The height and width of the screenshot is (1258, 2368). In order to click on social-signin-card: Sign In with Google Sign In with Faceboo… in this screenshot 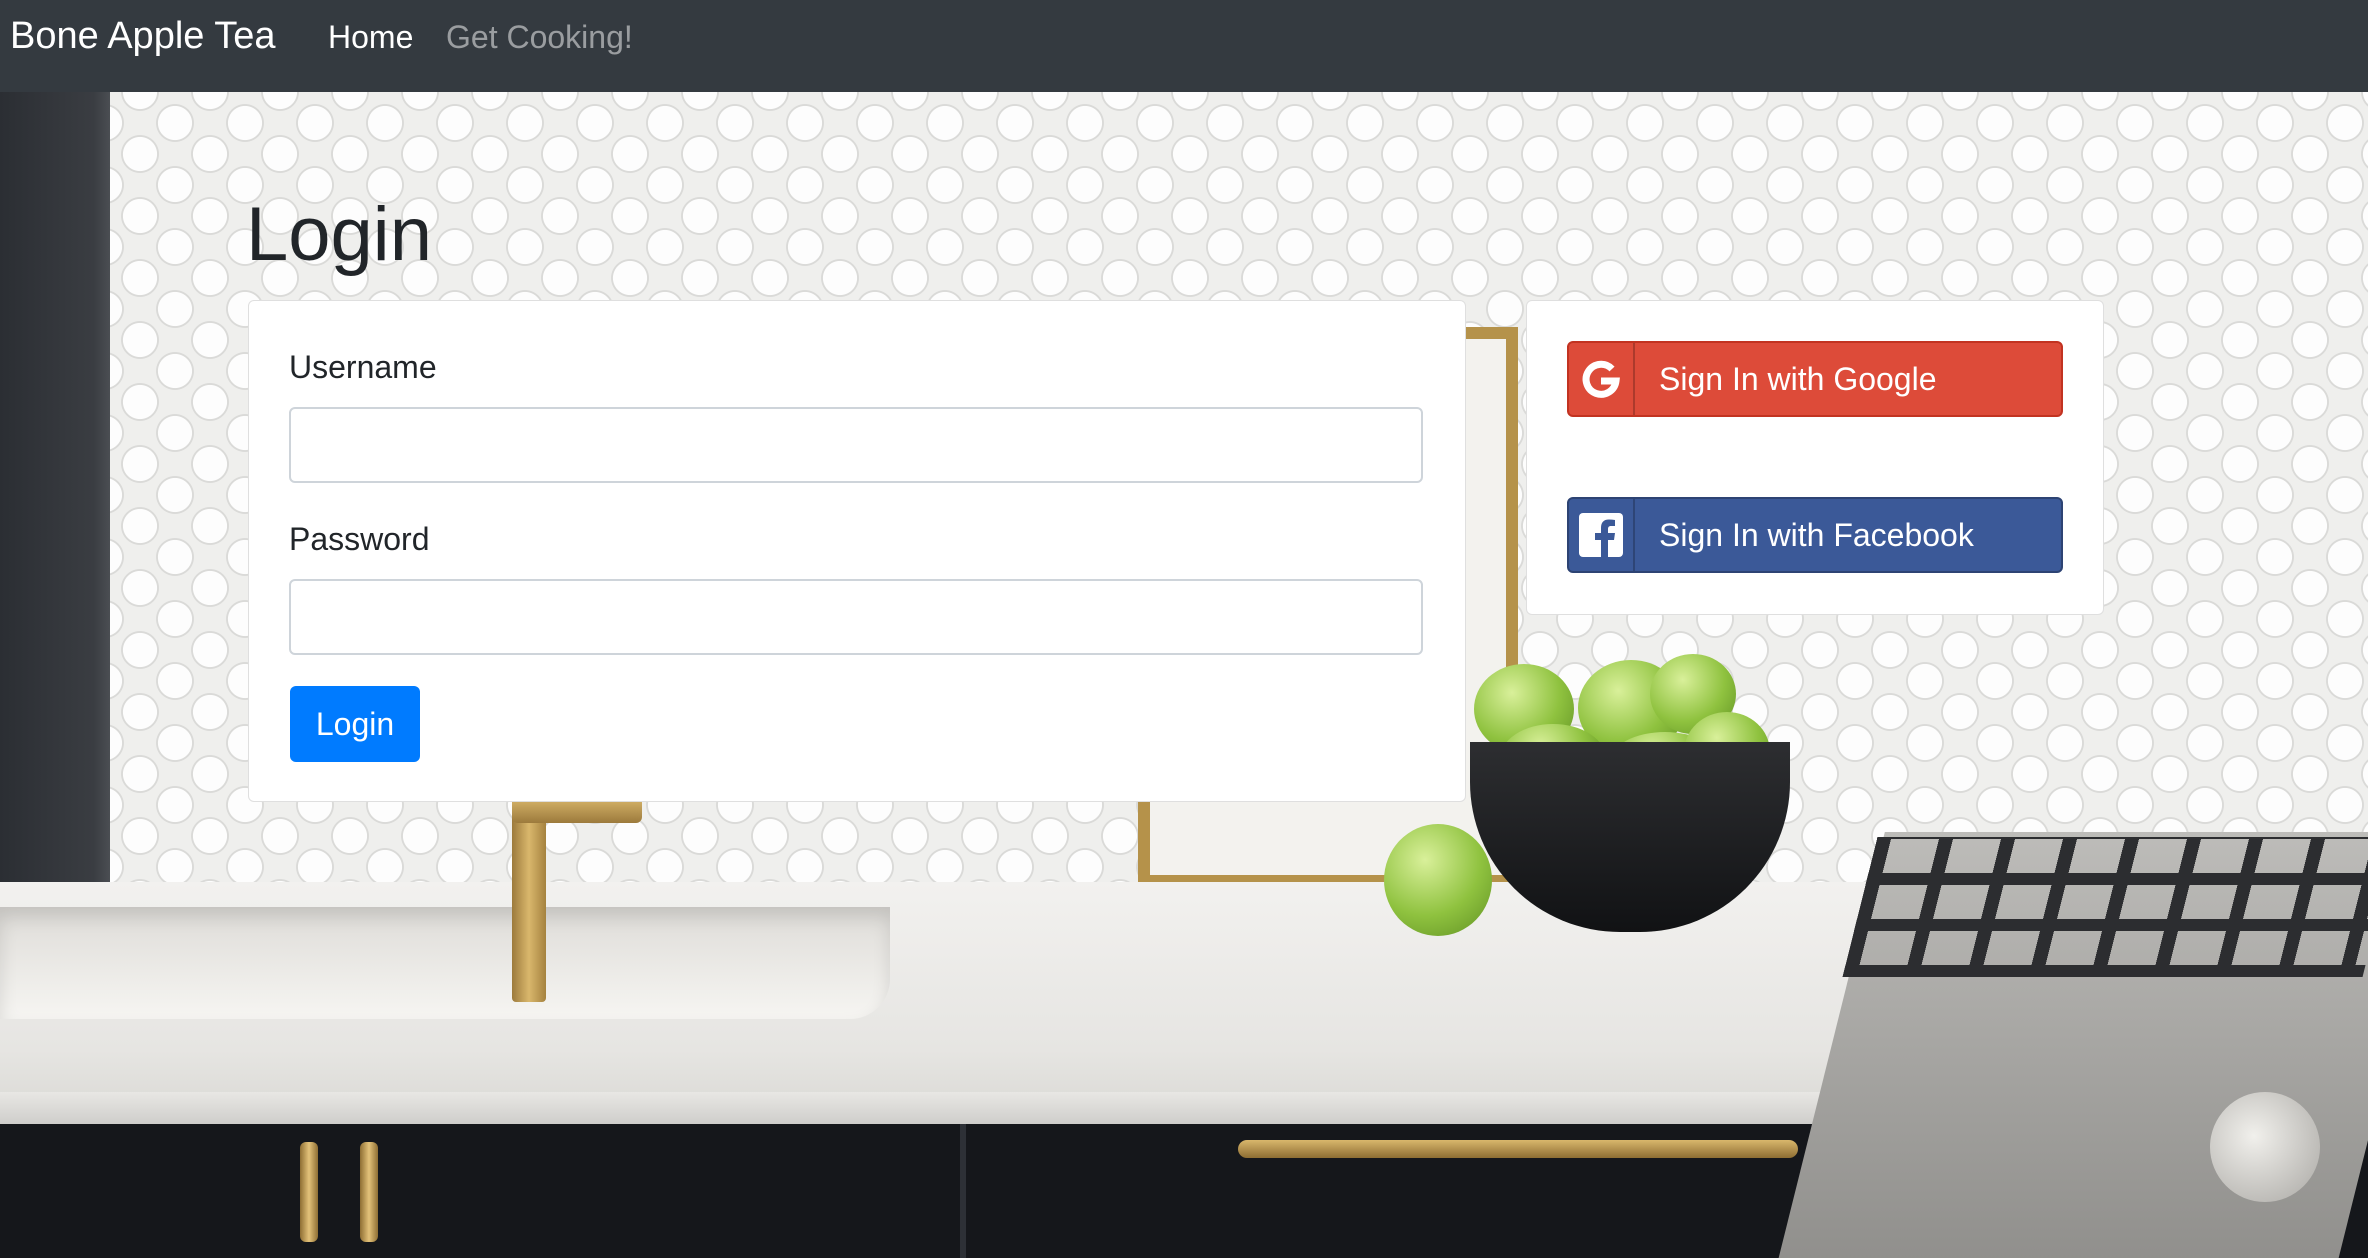, I will do `click(1815, 457)`.